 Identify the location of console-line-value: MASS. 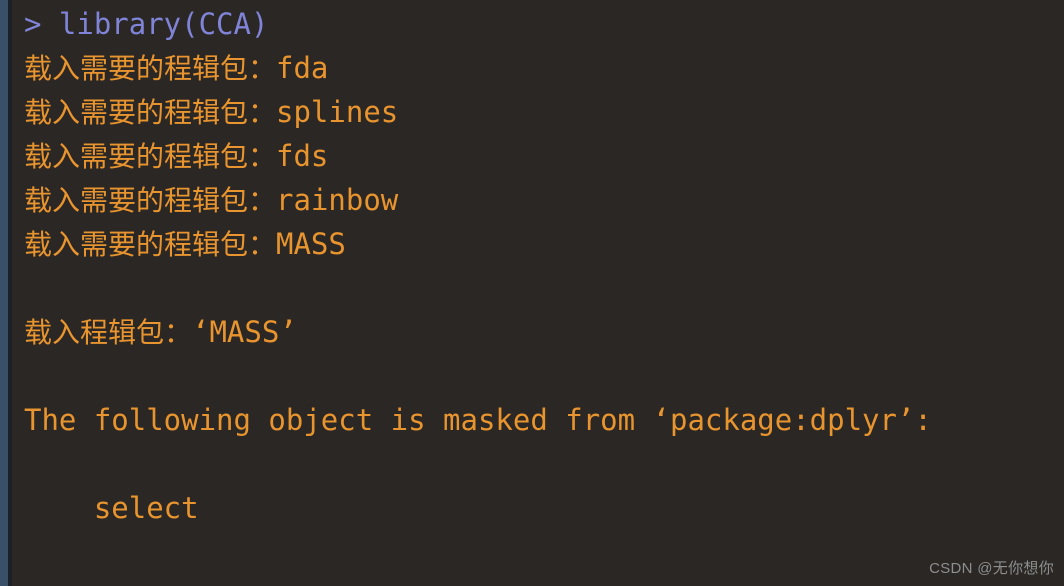
(311, 244).